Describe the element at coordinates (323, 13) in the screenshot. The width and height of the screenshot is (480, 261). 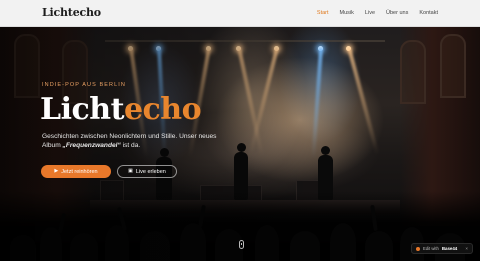
I see `nav-link-start: Start` at that location.